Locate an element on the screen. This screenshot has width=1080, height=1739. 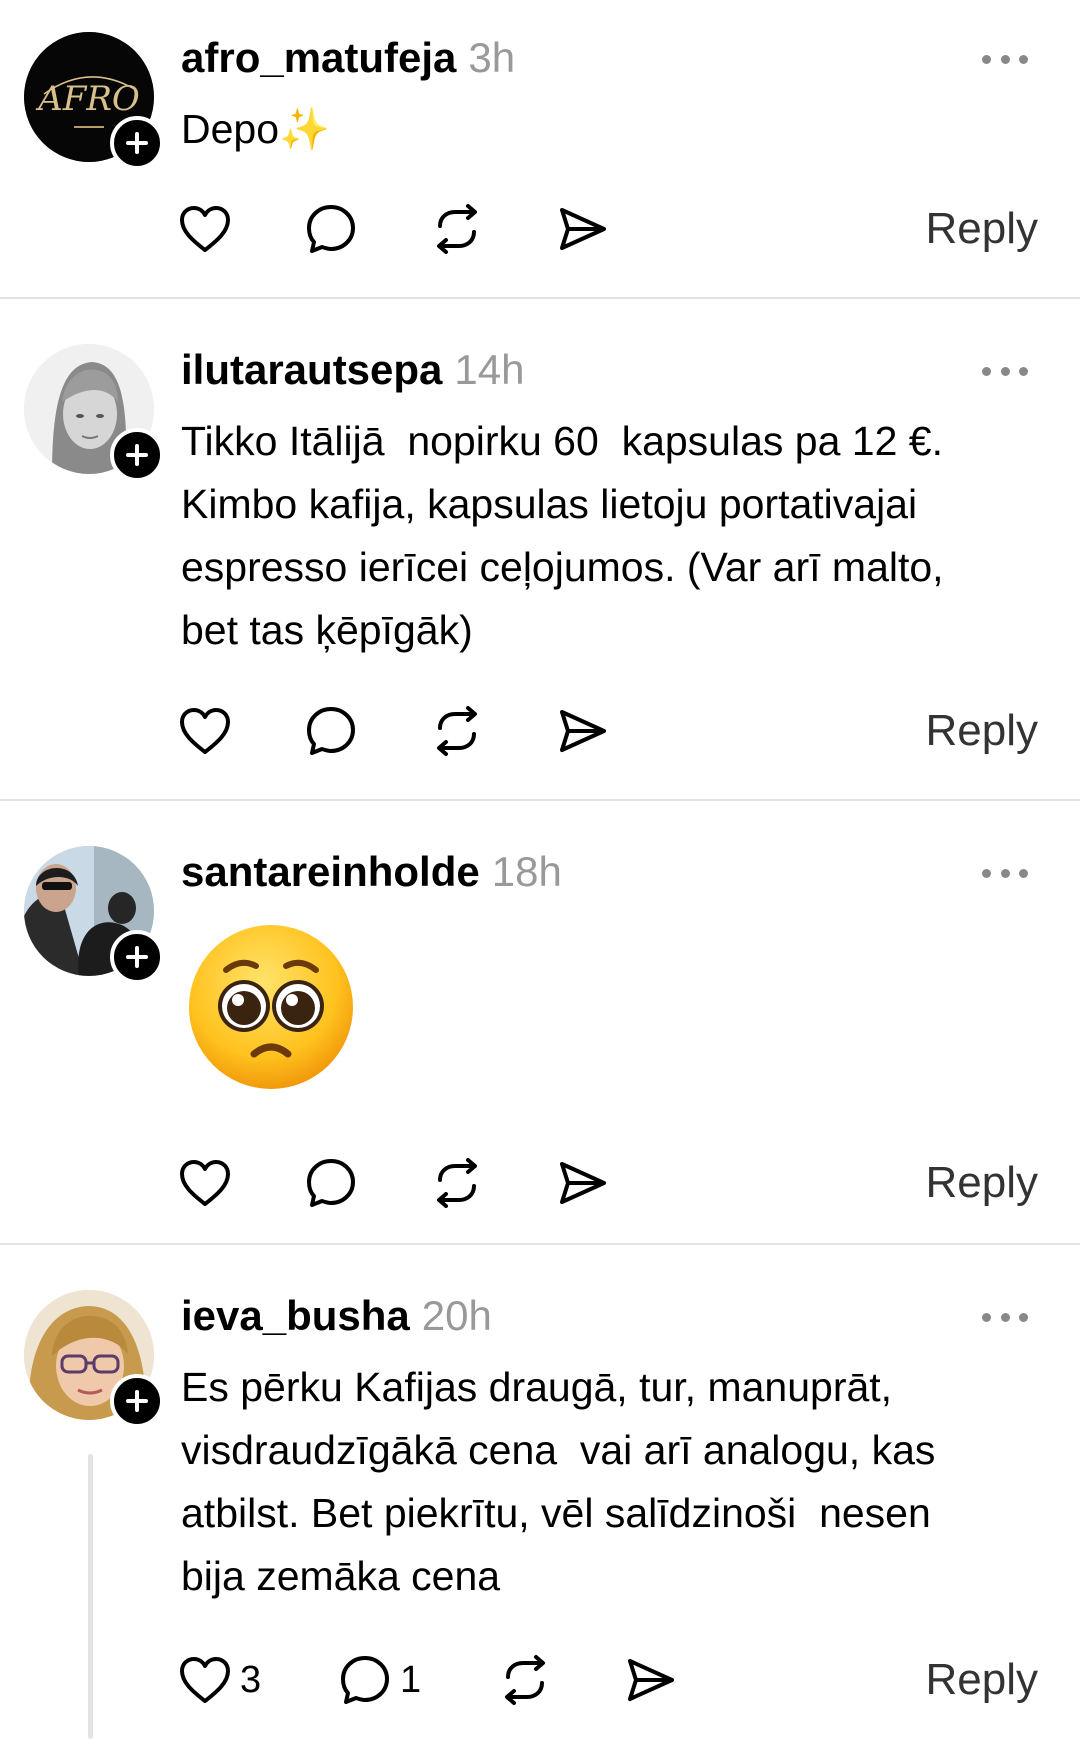
like-button: 3 is located at coordinates (219, 1680).